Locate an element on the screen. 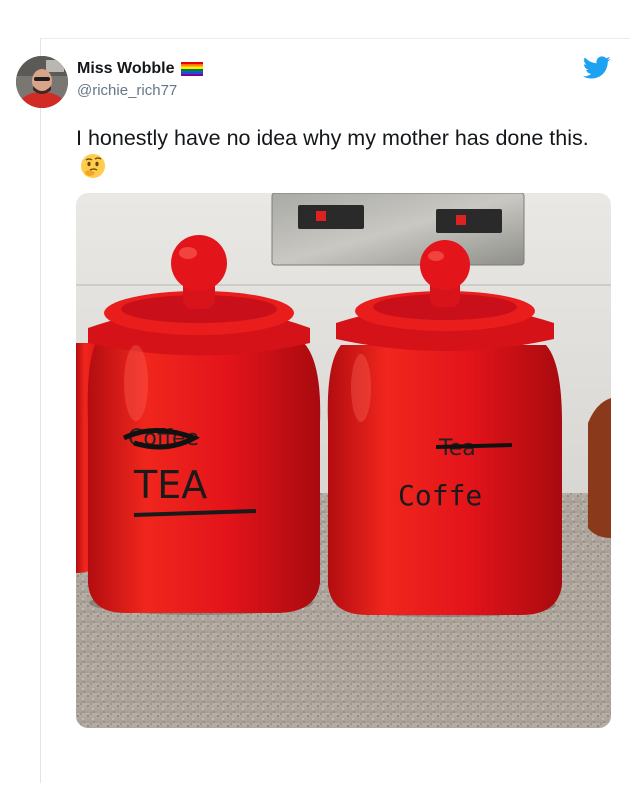 This screenshot has width=640, height=785. avatar-image is located at coordinates (42, 82).